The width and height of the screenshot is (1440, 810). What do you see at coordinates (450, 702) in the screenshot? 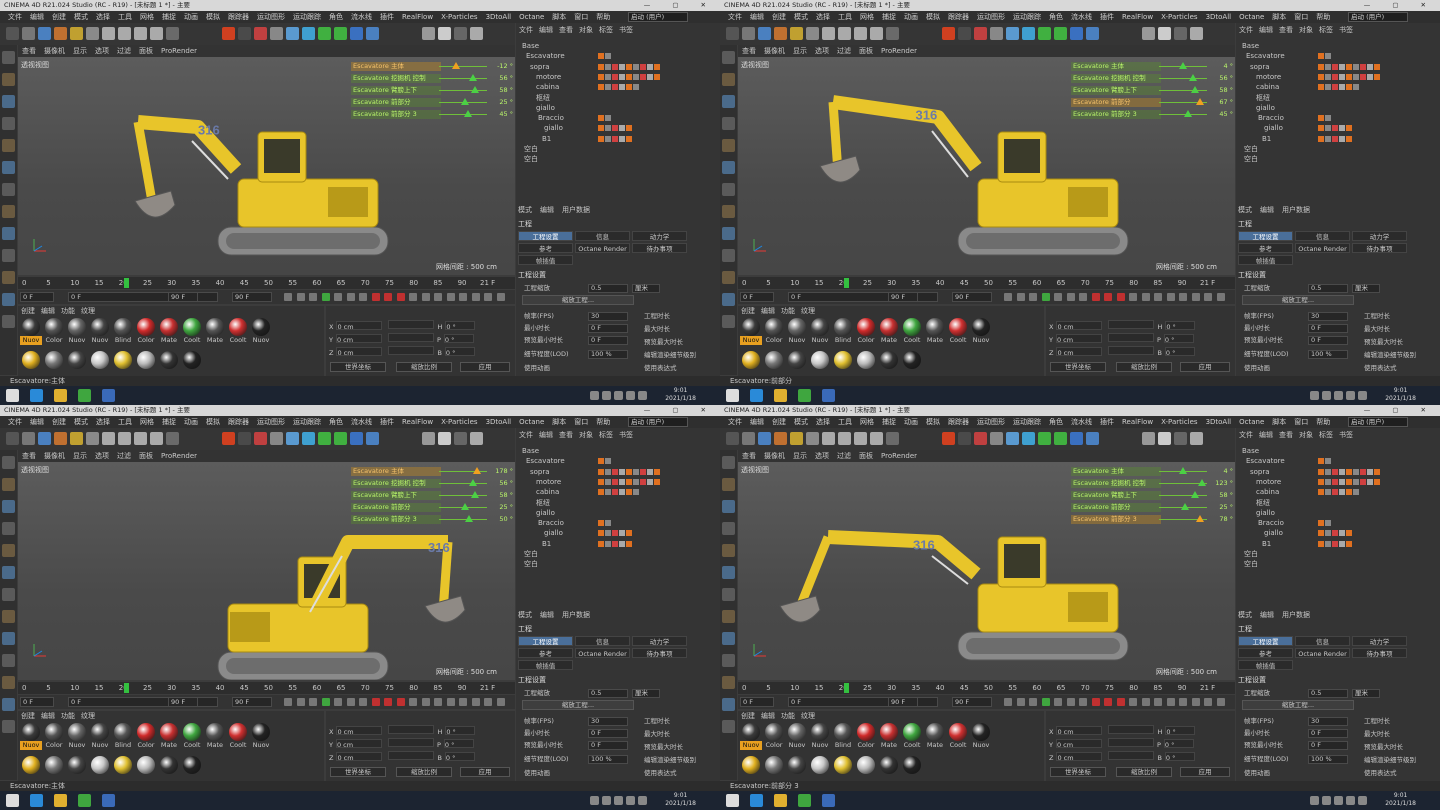
I see `rot-icon` at bounding box center [450, 702].